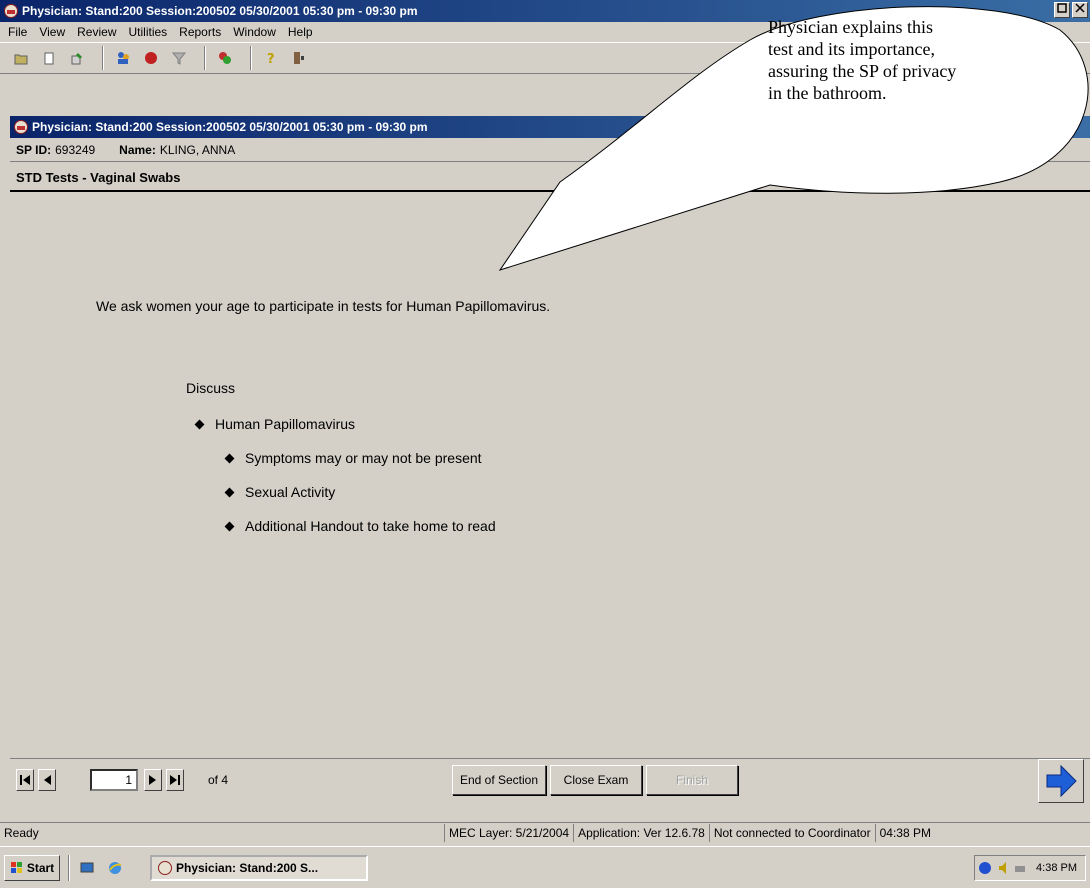 Image resolution: width=1090 pixels, height=888 pixels. What do you see at coordinates (285, 424) in the screenshot?
I see `bullet-main-text: Human Papillomavirus` at bounding box center [285, 424].